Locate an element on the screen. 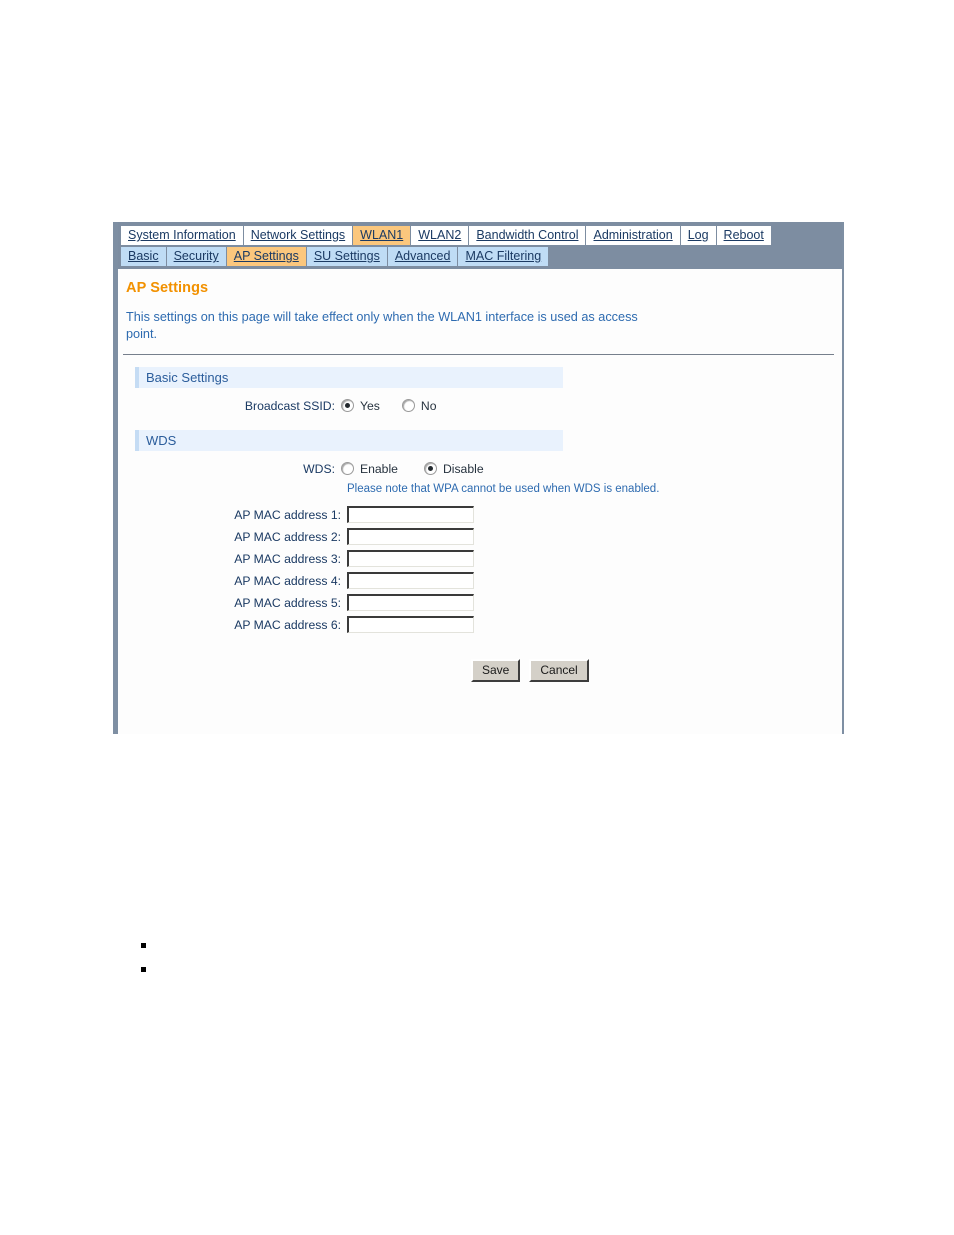 The height and width of the screenshot is (1235, 954). tab-administration: Administration is located at coordinates (633, 235).